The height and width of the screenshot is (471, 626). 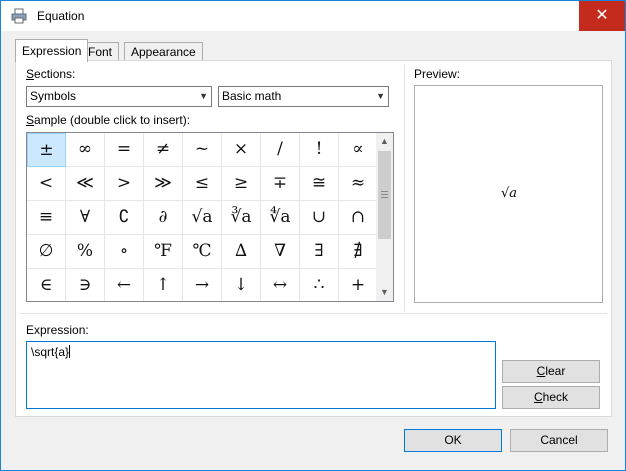 What do you see at coordinates (437, 74) in the screenshot?
I see `preview-label: Preview:` at bounding box center [437, 74].